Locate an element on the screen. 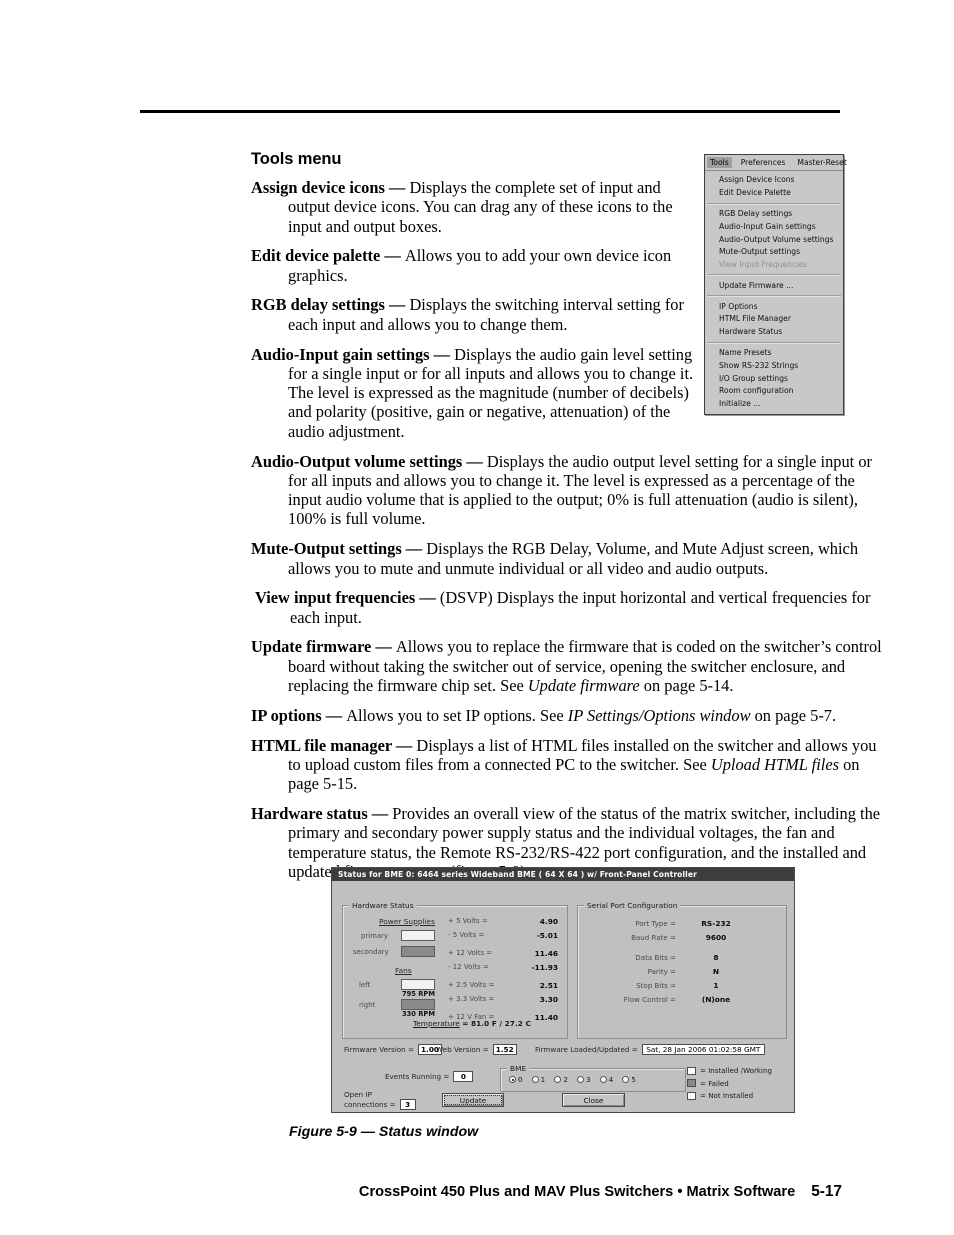 This screenshot has height=1235, width=954. voltage-value: 4.90 is located at coordinates (548, 921).